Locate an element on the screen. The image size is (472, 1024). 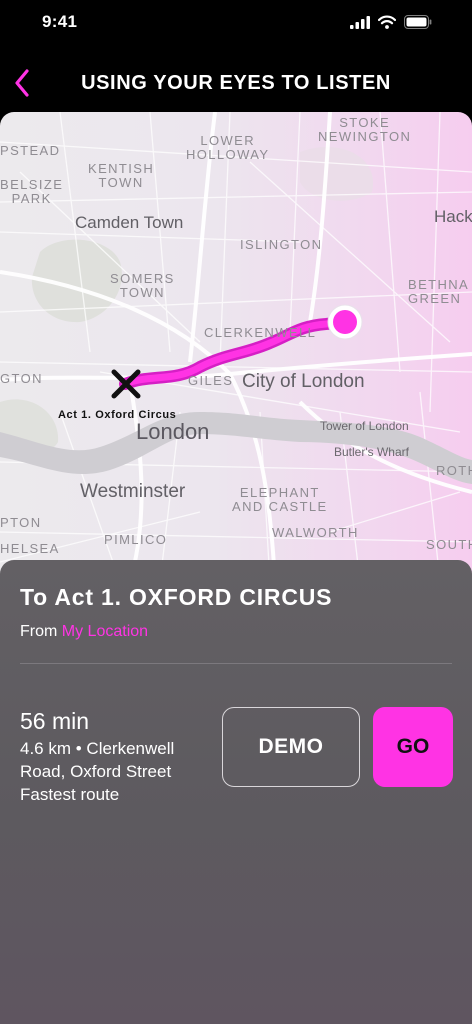
from-row: From My Location is located at coordinates (84, 632).